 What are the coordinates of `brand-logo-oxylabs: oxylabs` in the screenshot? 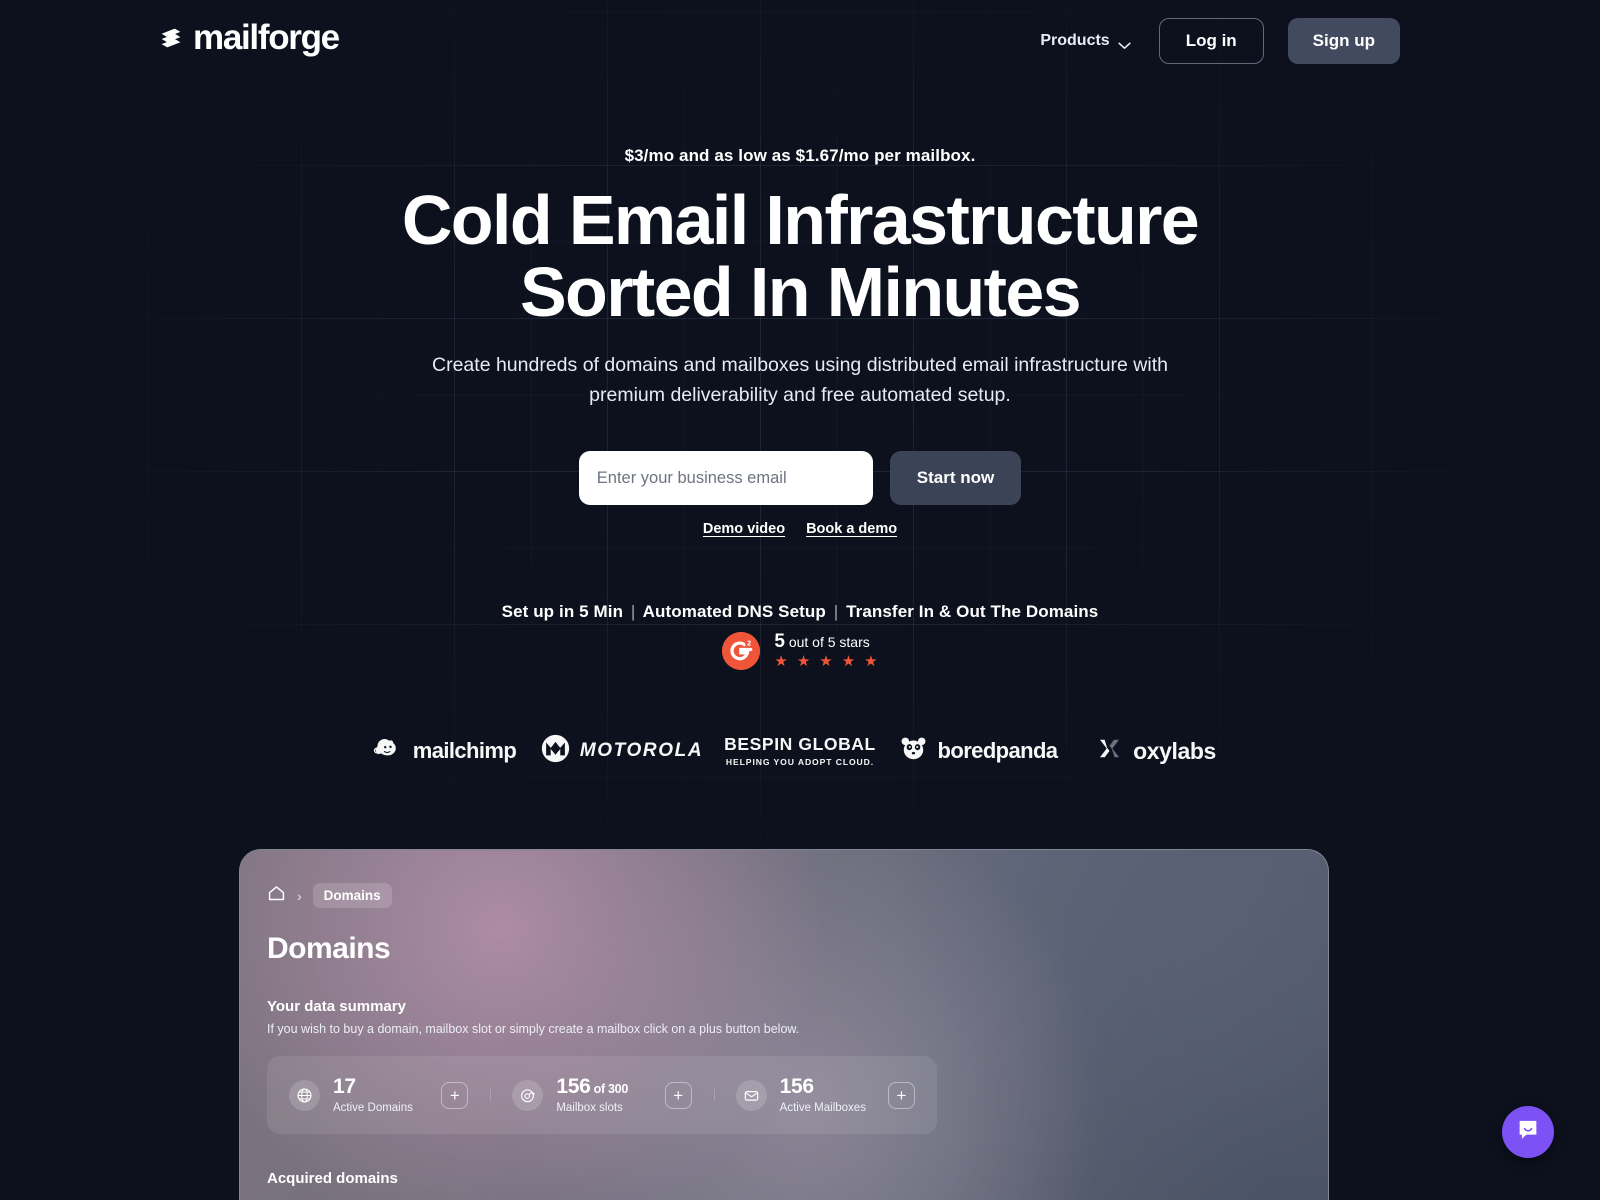 It's located at (1156, 751).